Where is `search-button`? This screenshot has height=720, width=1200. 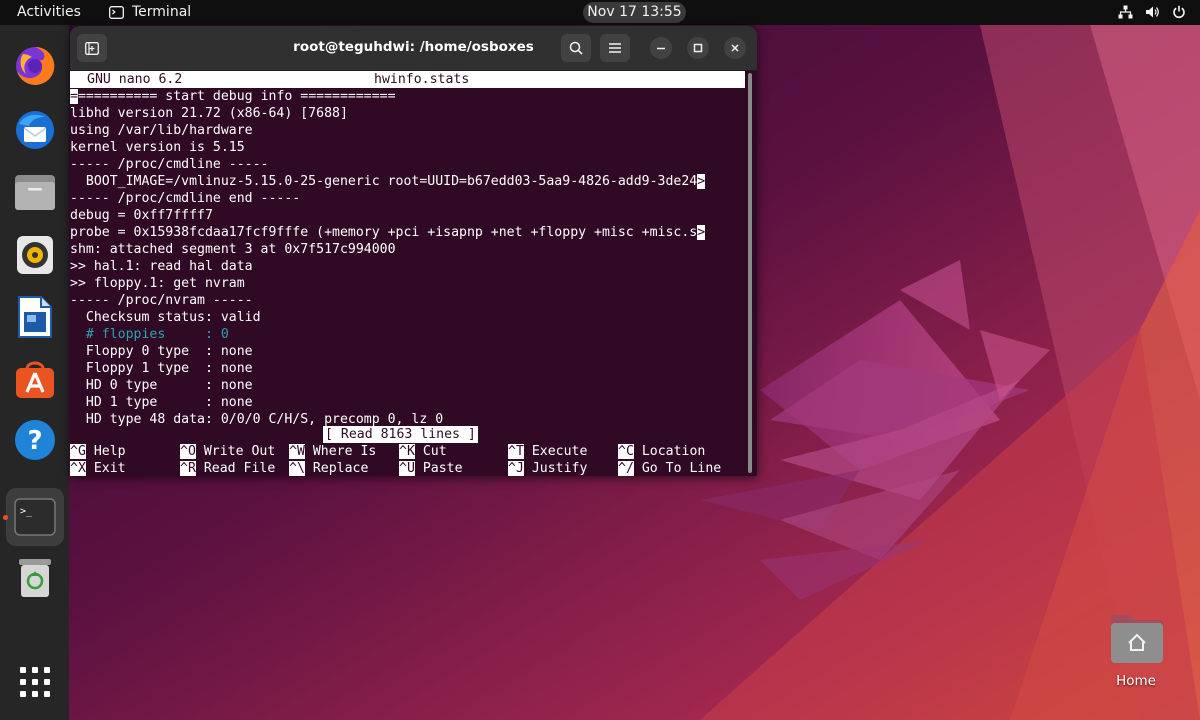 search-button is located at coordinates (576, 48).